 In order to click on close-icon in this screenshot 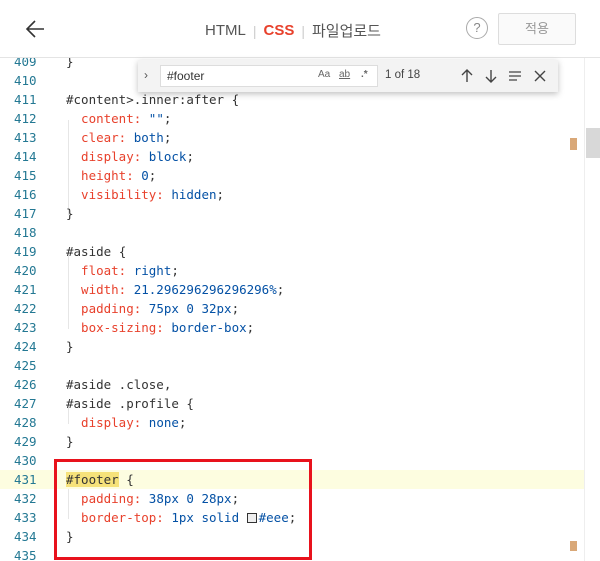, I will do `click(540, 76)`.